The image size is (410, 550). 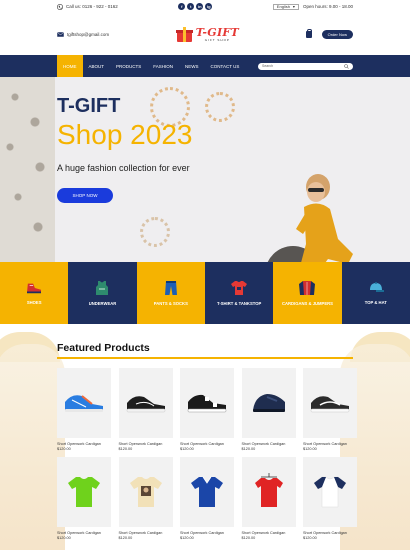 I want to click on shop-now-button: SHOP NOW, so click(x=85, y=195).